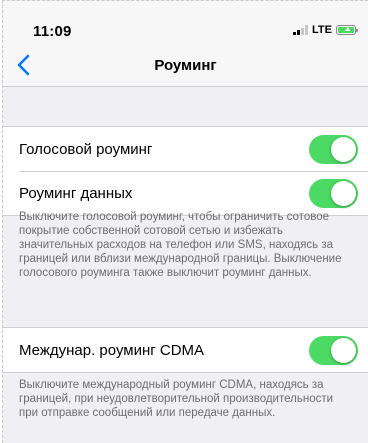 This screenshot has width=368, height=443. Describe the element at coordinates (86, 149) in the screenshot. I see `voice-roaming-label: Голосовой роуминг` at that location.